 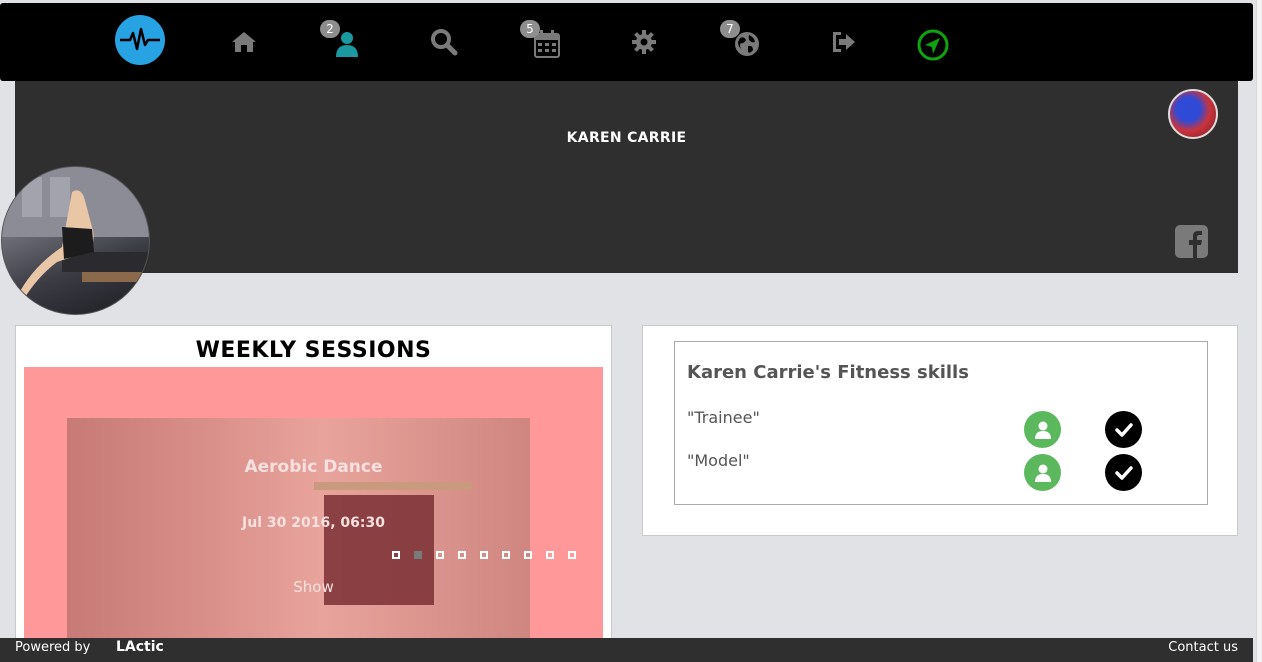 I want to click on profile-name: KAREN CARRIE, so click(x=626, y=138).